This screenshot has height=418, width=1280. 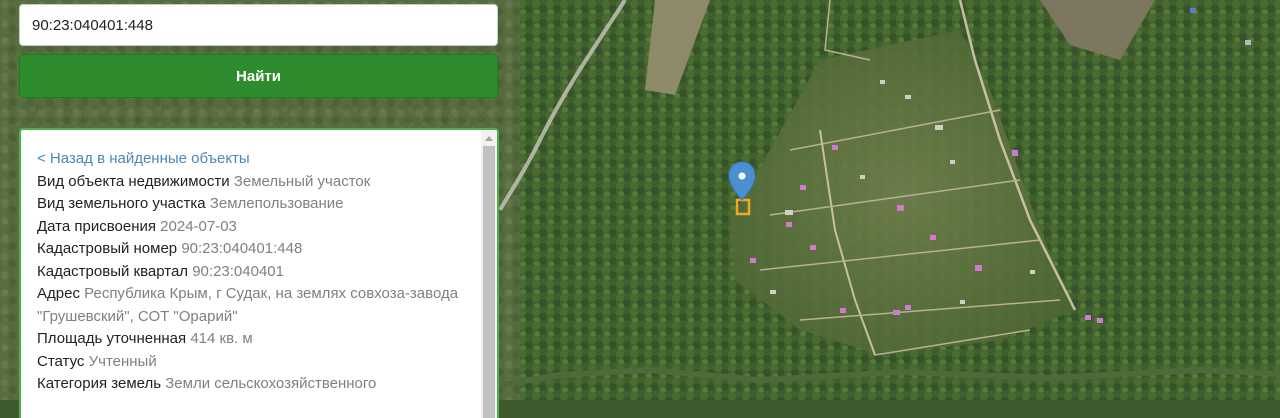 I want to click on info-row-label: Статус, so click(x=61, y=361).